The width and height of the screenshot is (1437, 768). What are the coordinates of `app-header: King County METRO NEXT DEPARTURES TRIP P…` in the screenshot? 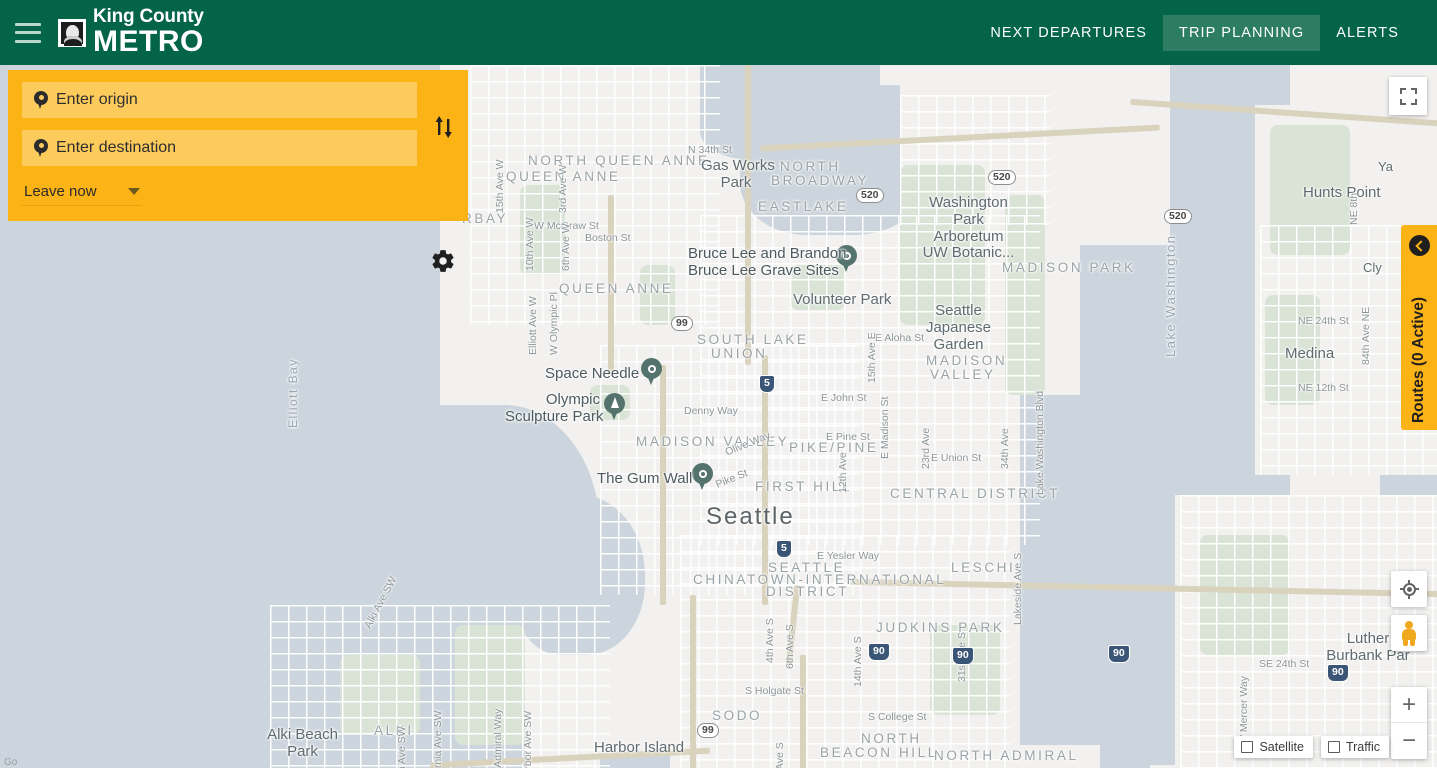 It's located at (718, 32).